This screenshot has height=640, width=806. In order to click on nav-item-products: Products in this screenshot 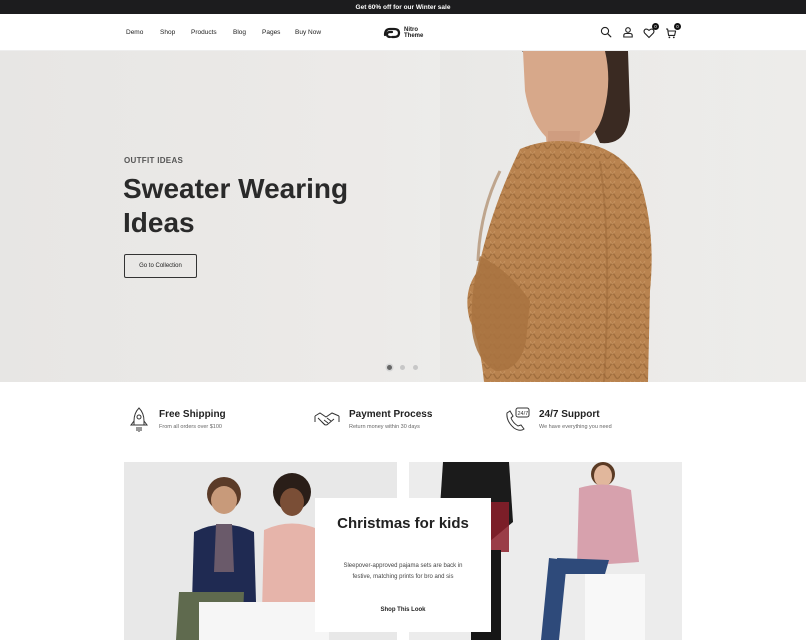, I will do `click(212, 32)`.